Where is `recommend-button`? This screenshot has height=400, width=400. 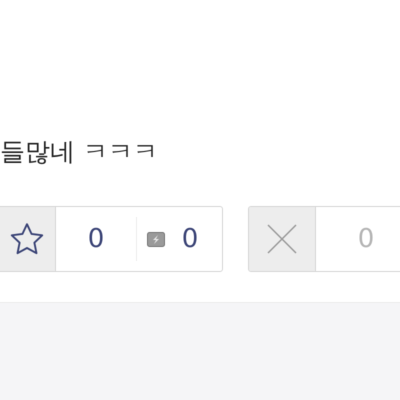
recommend-button is located at coordinates (28, 239).